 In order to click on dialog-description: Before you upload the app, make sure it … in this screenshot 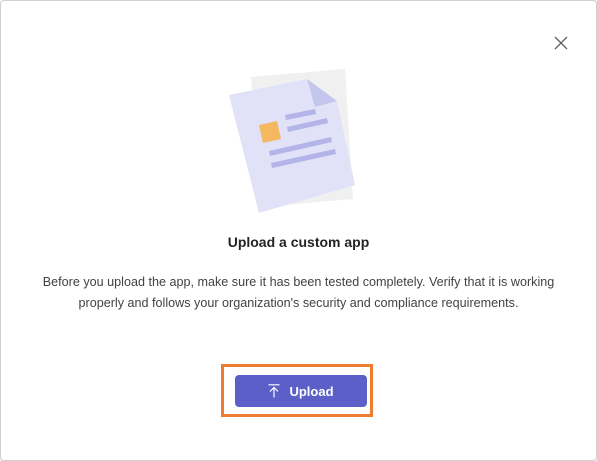, I will do `click(298, 292)`.